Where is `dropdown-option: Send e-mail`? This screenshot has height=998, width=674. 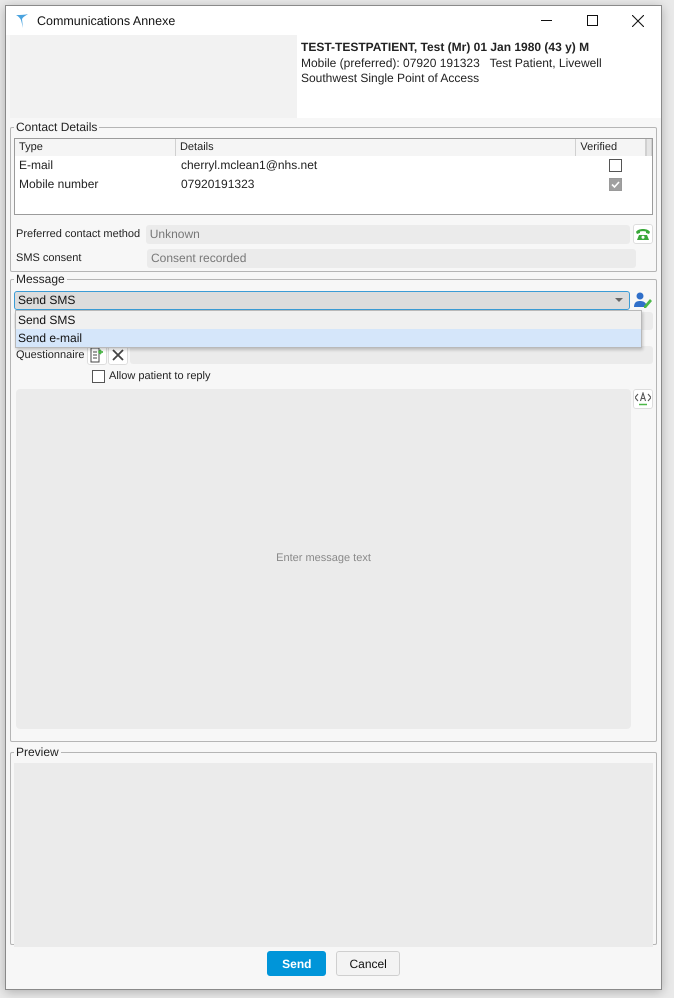 dropdown-option: Send e-mail is located at coordinates (328, 338).